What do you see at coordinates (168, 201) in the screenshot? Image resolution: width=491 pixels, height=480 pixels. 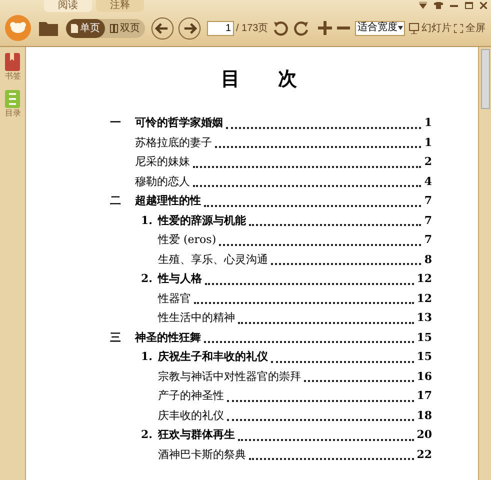 I see `entry-title: 超越理性的性` at bounding box center [168, 201].